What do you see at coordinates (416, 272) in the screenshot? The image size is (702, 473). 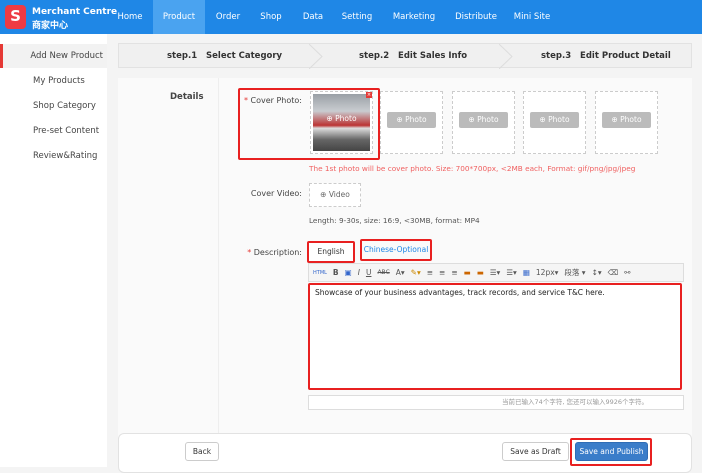 I see `highlight-icon: ✎▾` at bounding box center [416, 272].